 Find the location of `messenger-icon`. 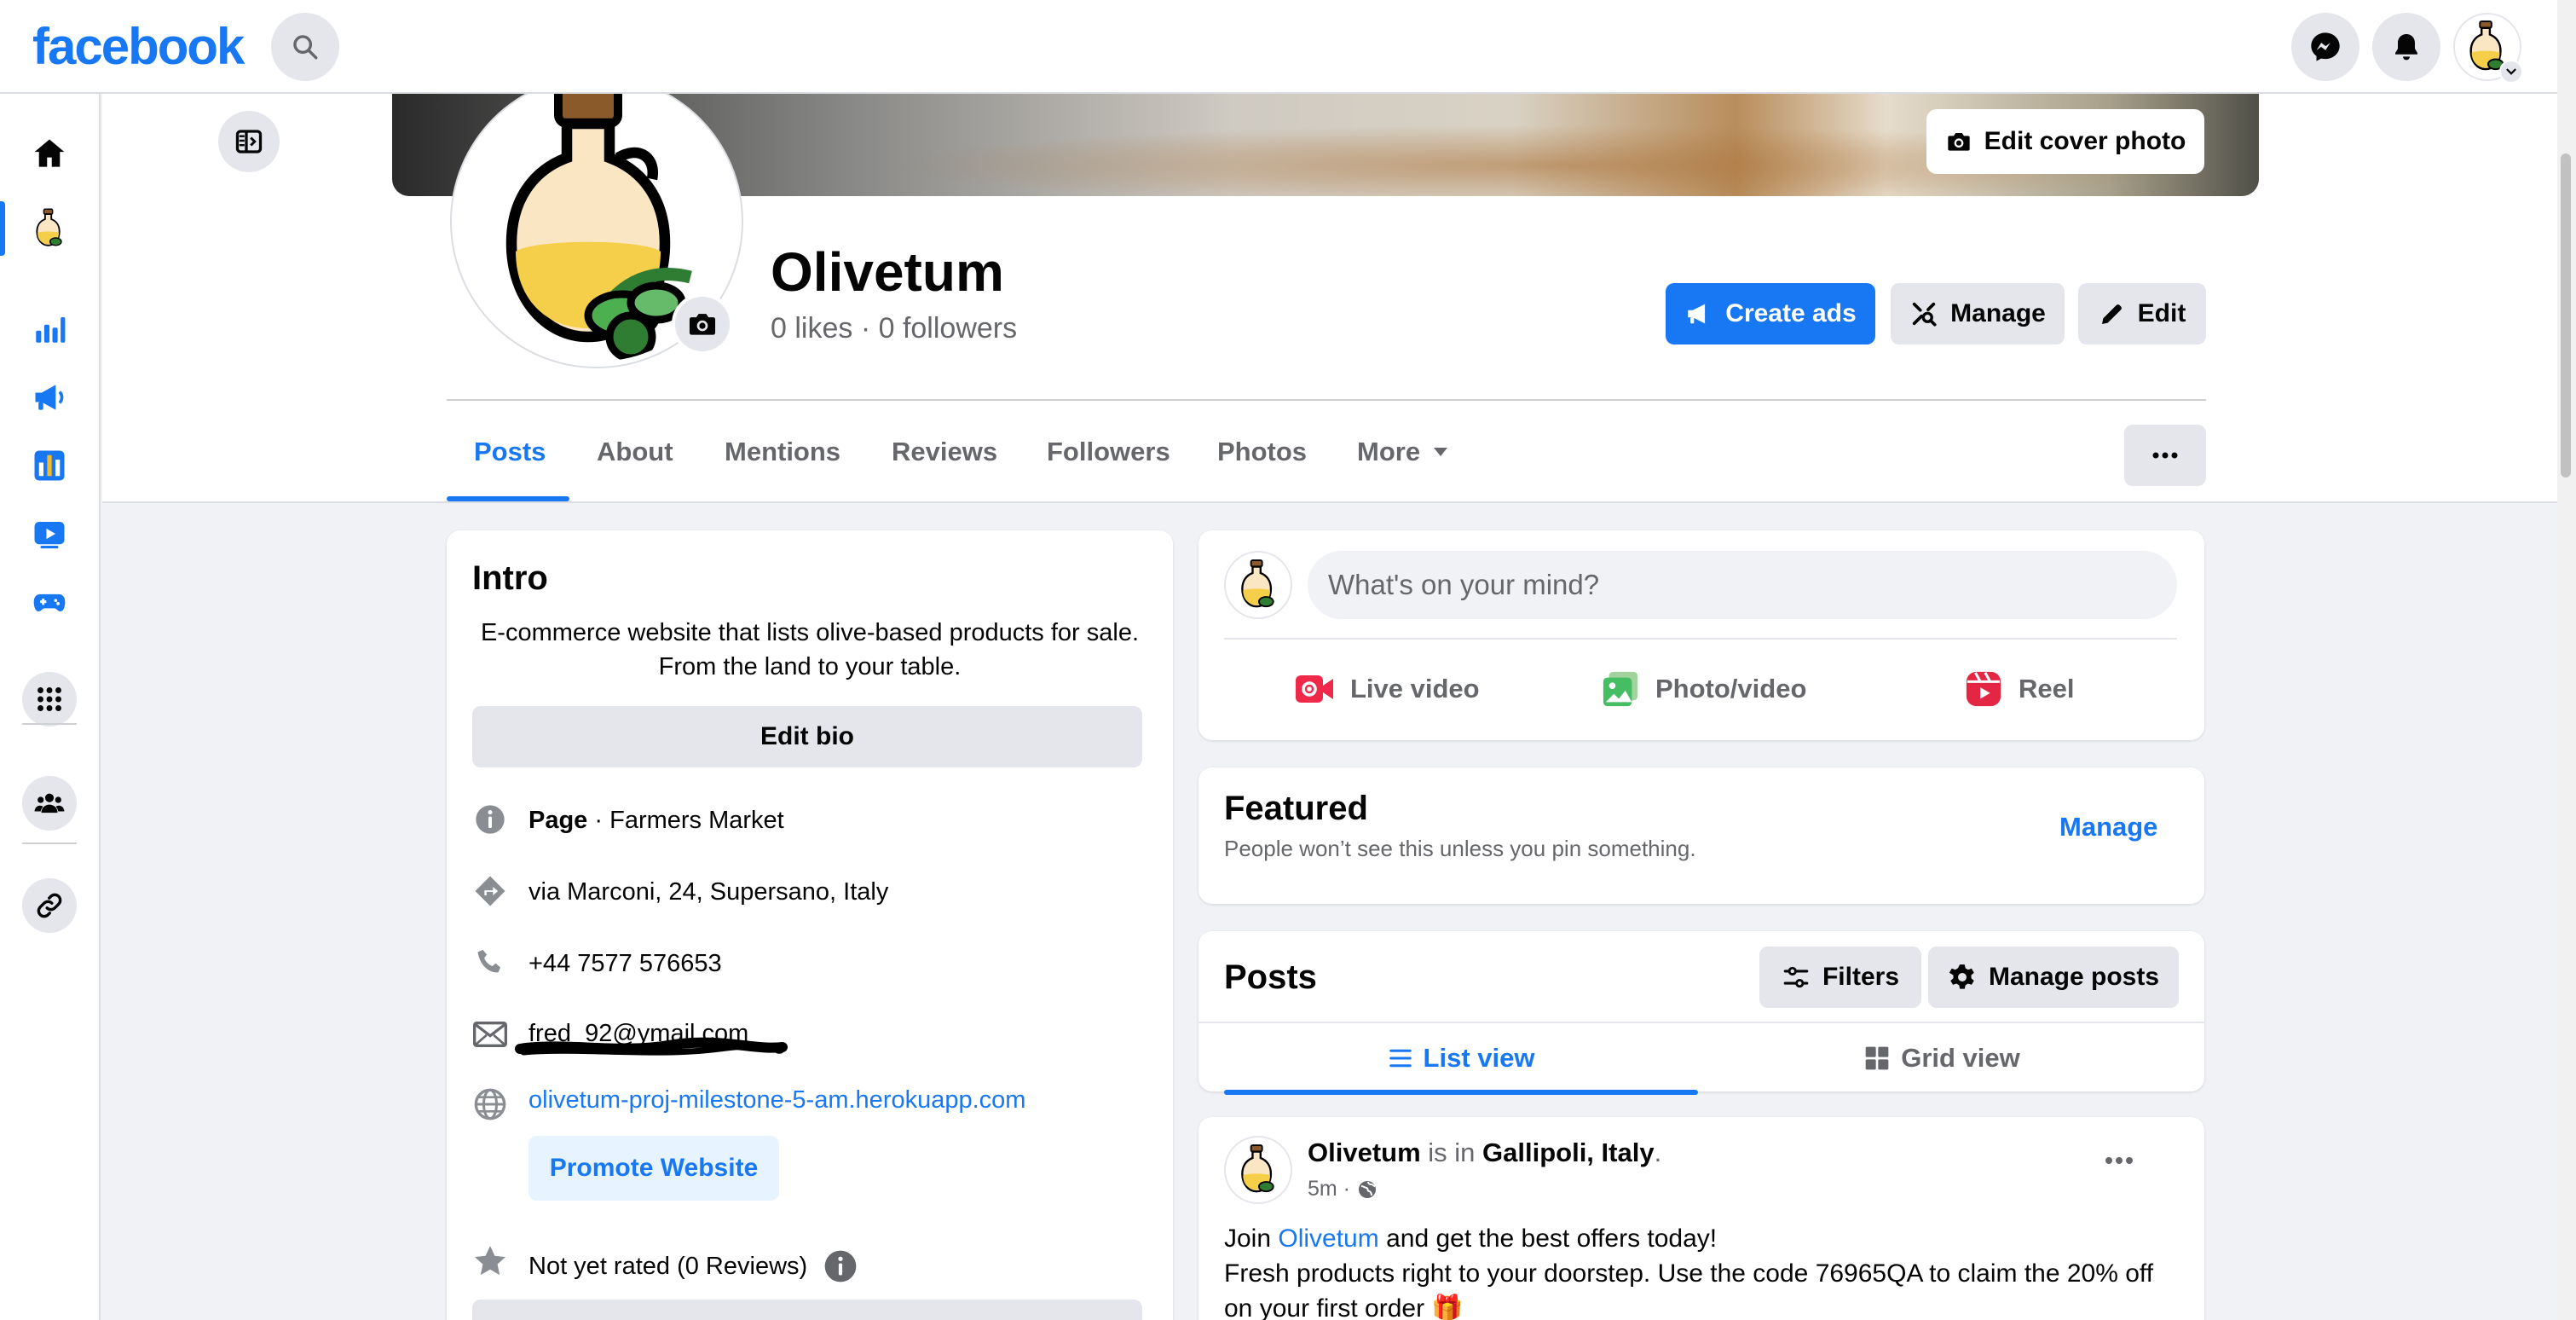

messenger-icon is located at coordinates (2325, 47).